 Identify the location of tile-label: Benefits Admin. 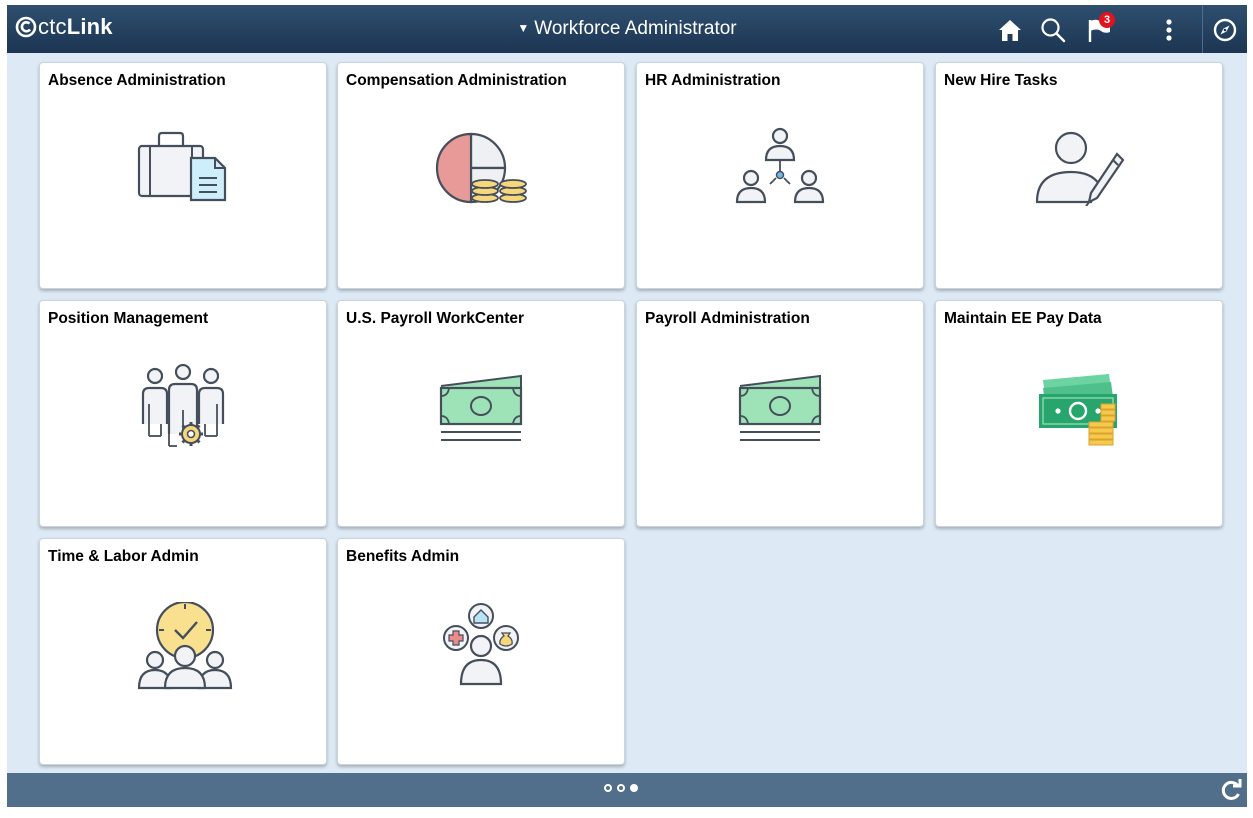
(403, 556).